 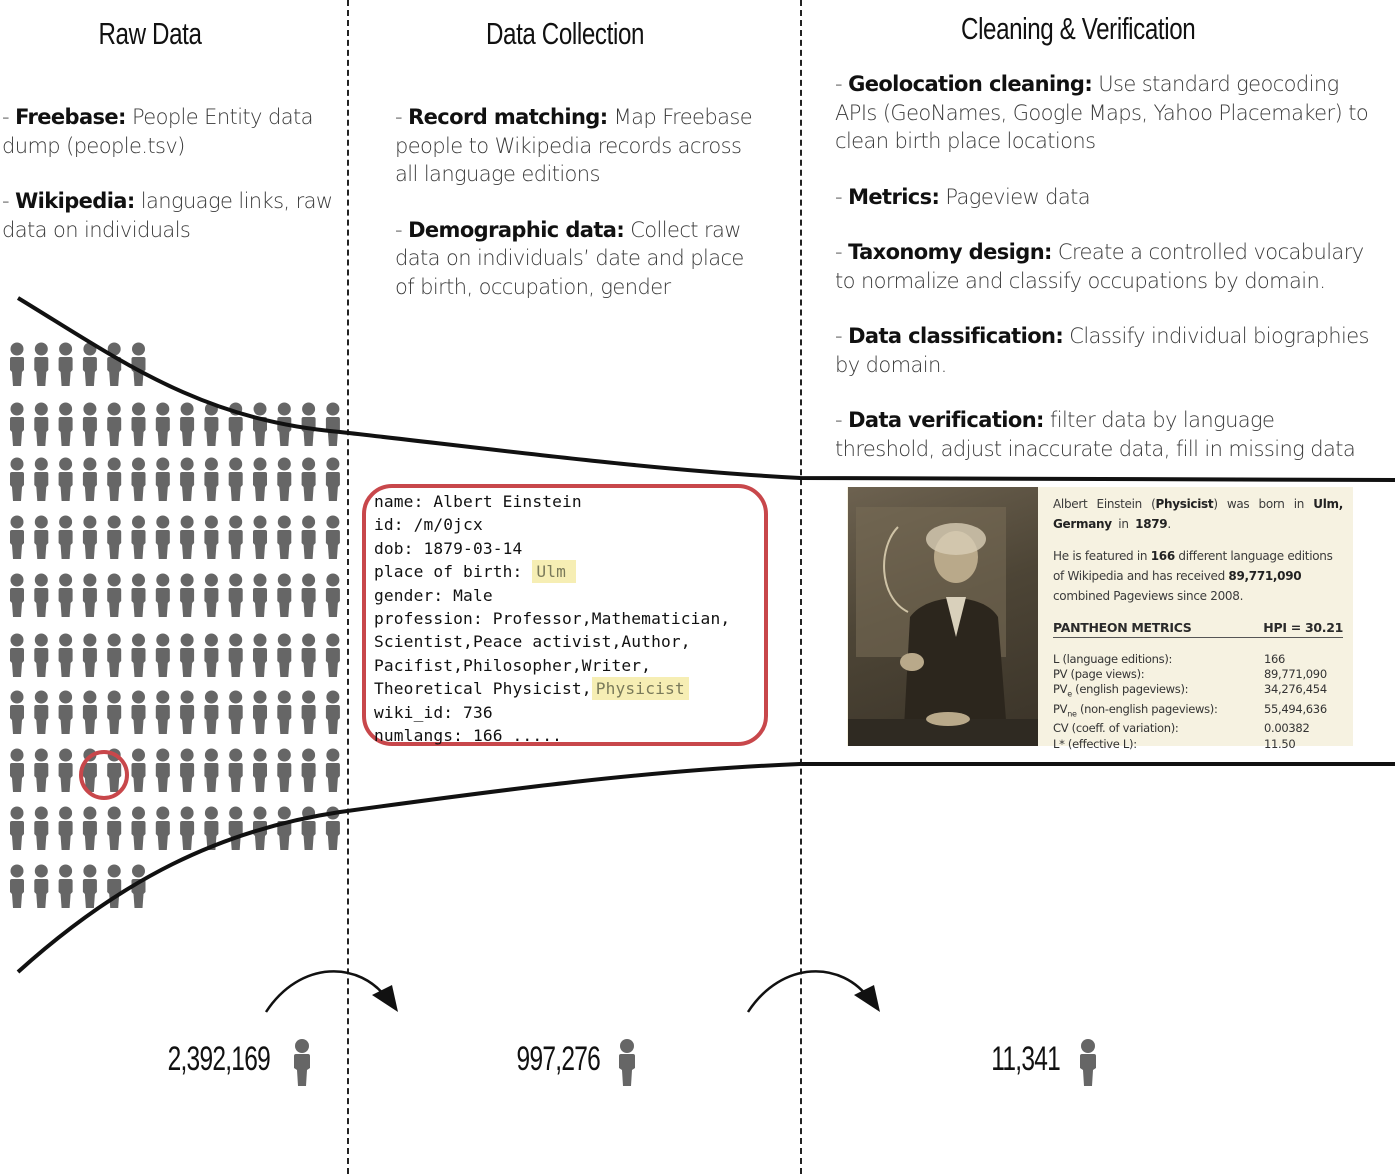 I want to click on metrics-header: PANTHEON METRICS HPI = 30.21, so click(x=1198, y=629).